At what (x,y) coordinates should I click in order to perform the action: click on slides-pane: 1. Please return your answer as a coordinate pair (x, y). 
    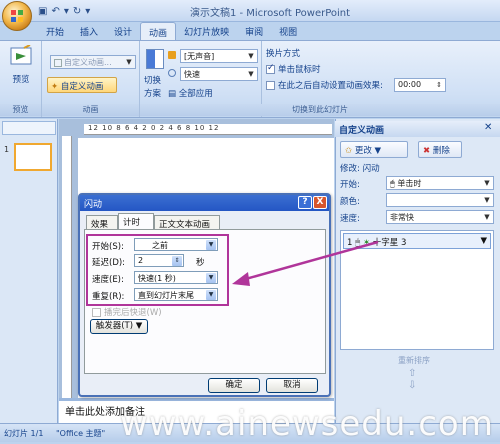
    Looking at the image, I should click on (29, 271).